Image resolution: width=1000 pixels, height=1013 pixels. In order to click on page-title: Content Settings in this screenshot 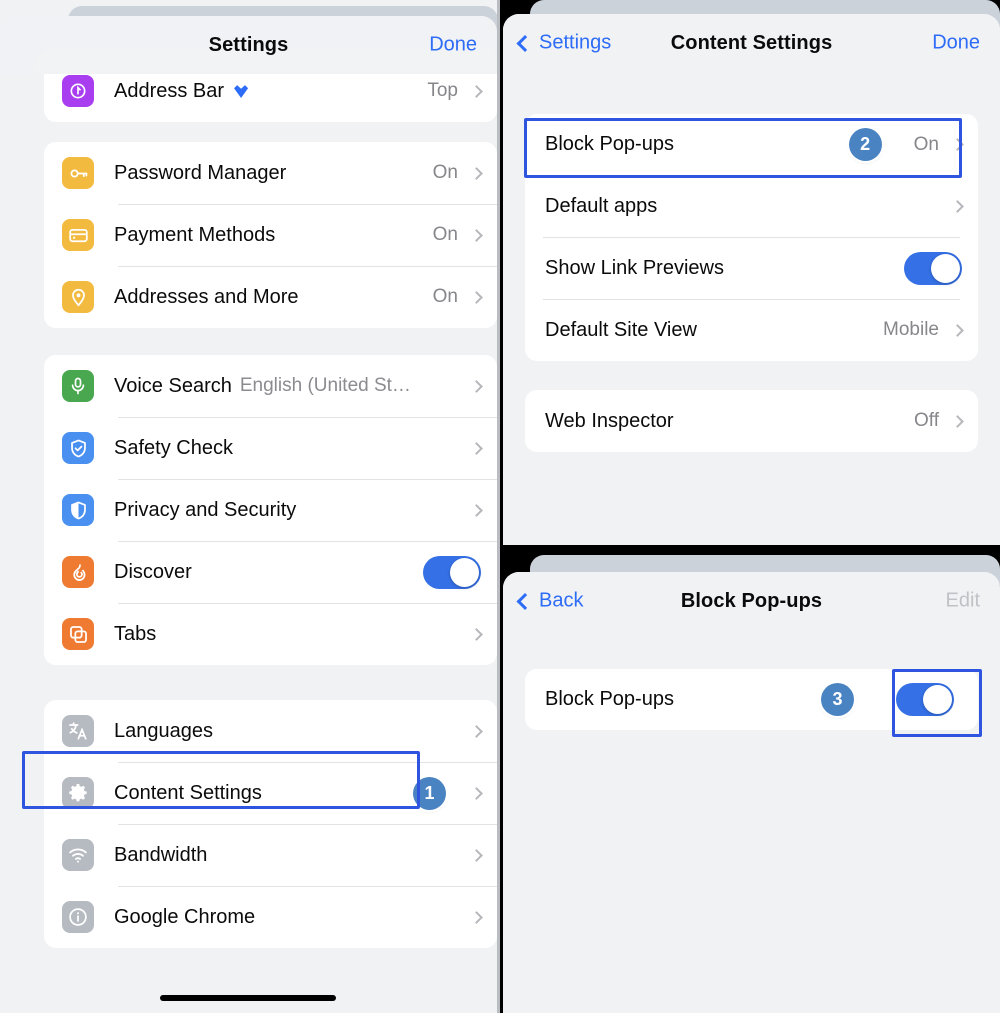, I will do `click(751, 42)`.